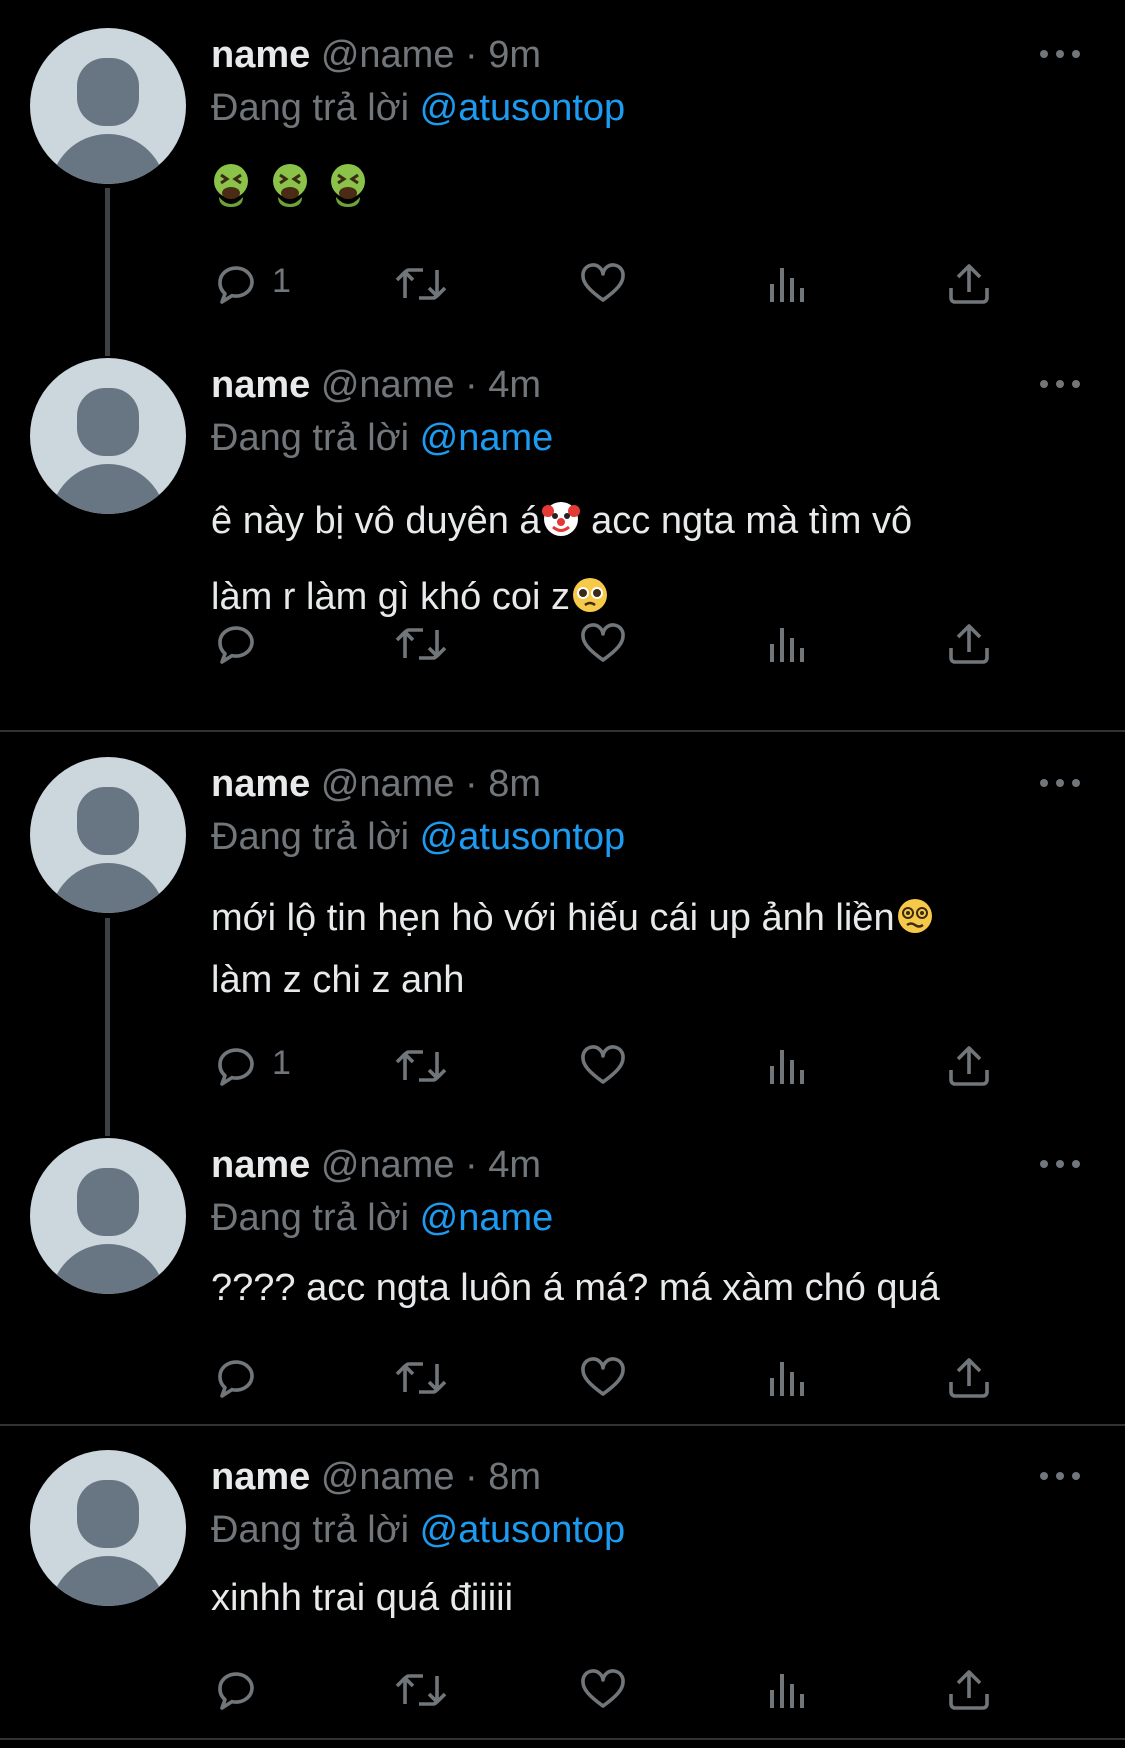 The height and width of the screenshot is (1748, 1125). I want to click on retweet-icon, so click(421, 1690).